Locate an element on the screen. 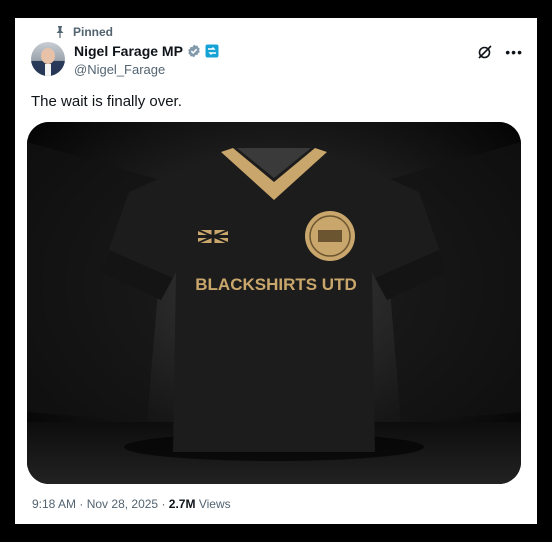  pinned-label: Pinned is located at coordinates (93, 32).